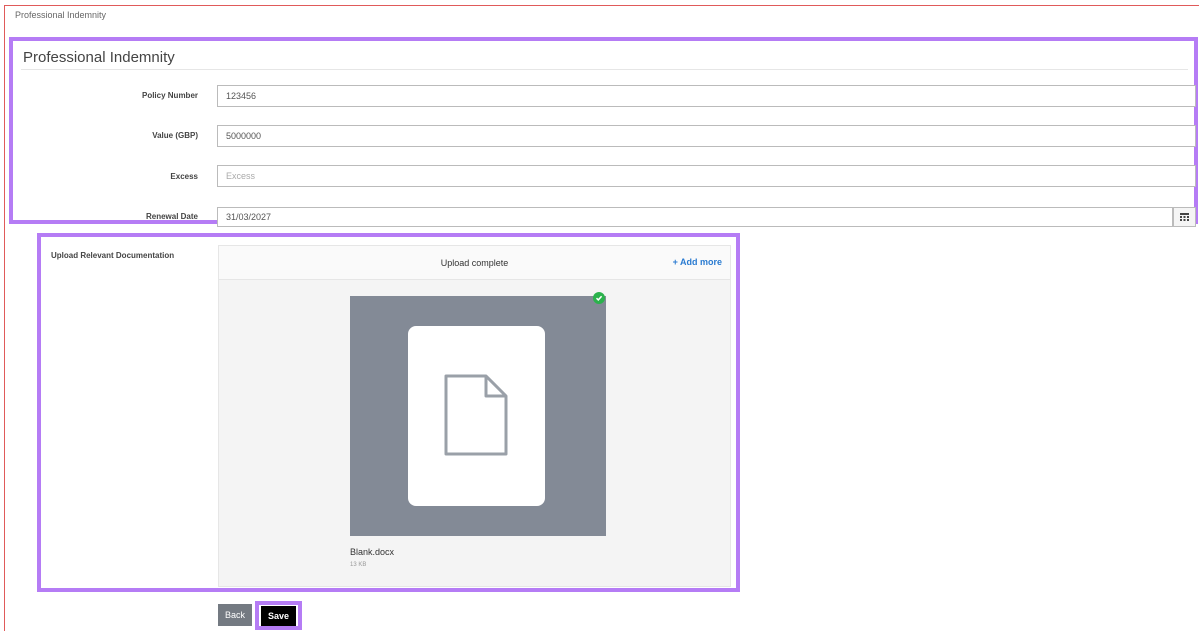  Describe the element at coordinates (372, 552) in the screenshot. I see `file-name: Blank.docx` at that location.